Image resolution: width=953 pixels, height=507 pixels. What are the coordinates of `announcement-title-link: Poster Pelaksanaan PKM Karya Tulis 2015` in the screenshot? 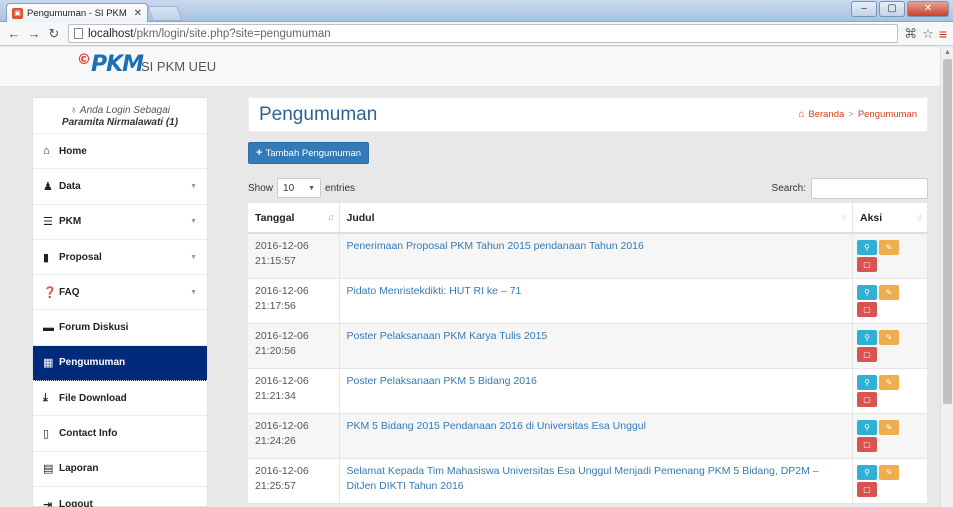 It's located at (447, 336).